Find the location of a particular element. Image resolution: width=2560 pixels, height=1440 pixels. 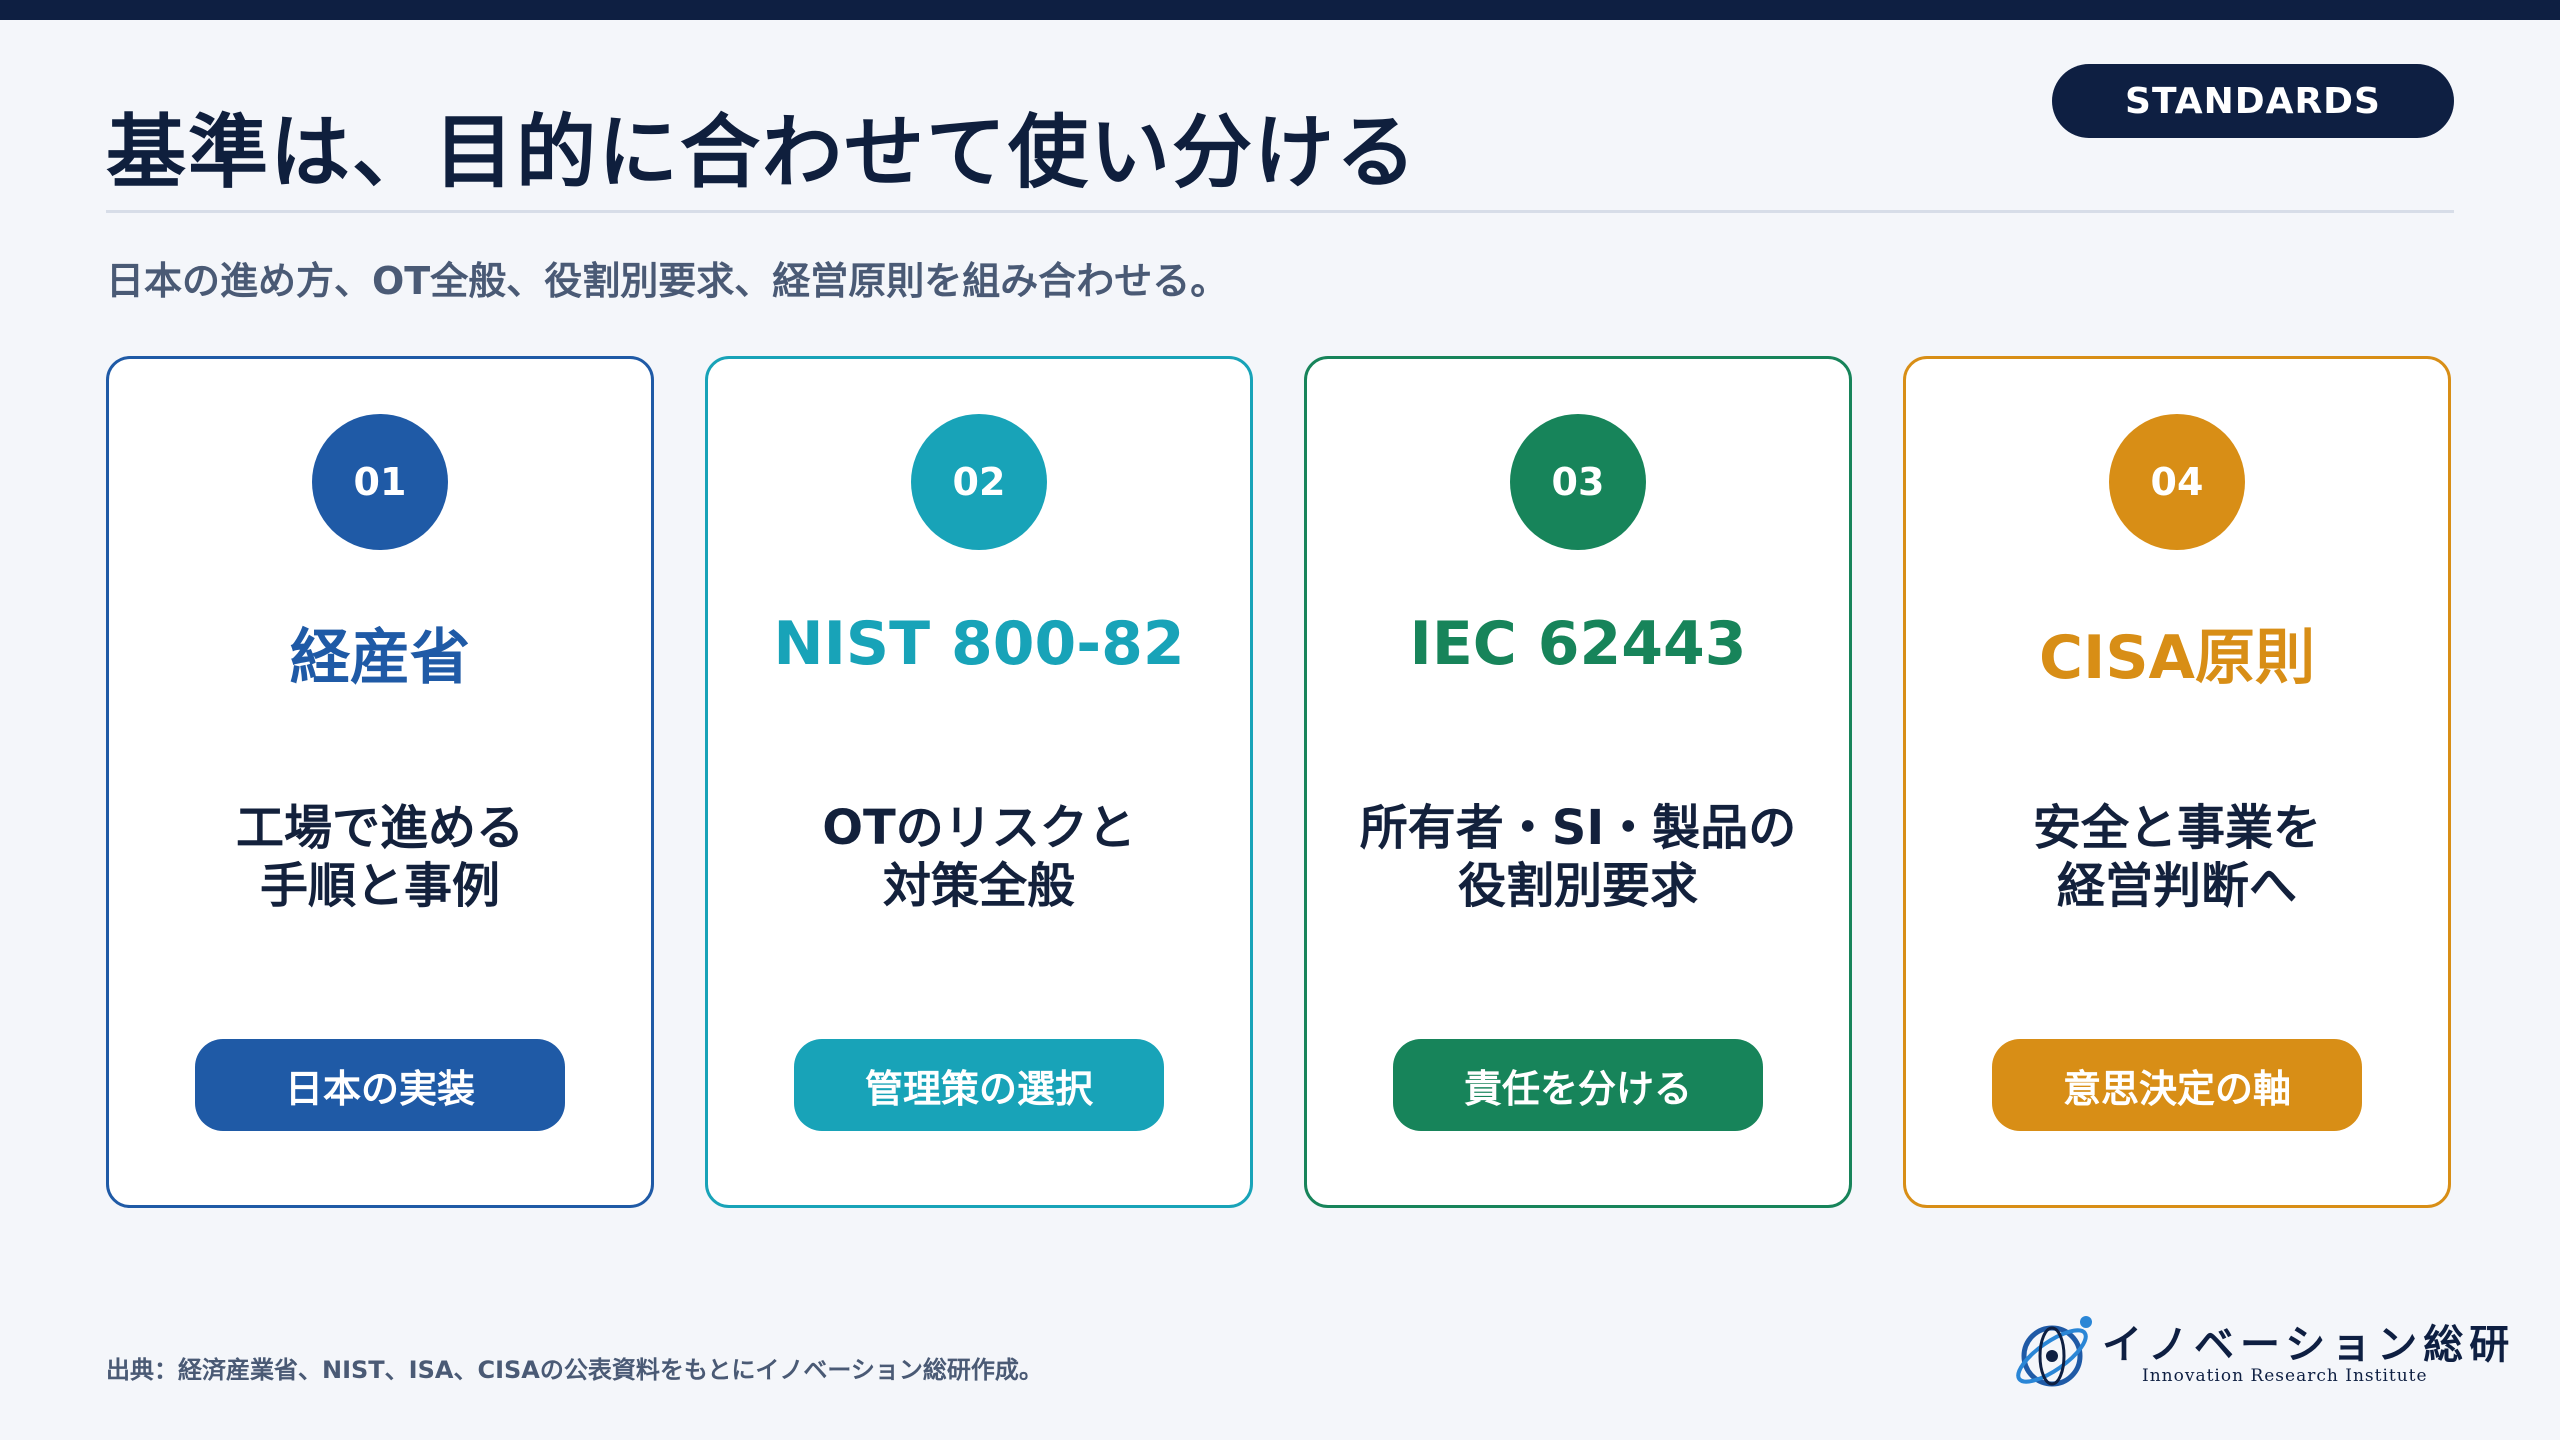

card-description-line: OTのリスクと is located at coordinates (979, 828).